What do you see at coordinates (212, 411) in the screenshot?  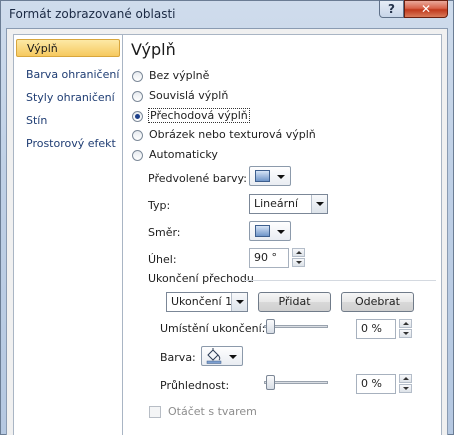 I see `rotate-with-shape-label: Otáčet s tvarem` at bounding box center [212, 411].